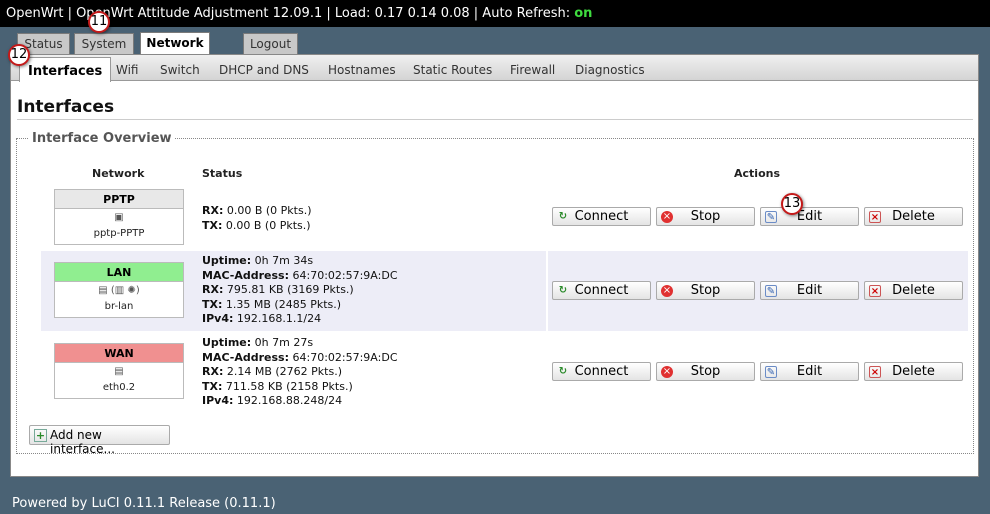 This screenshot has width=990, height=514. I want to click on callout-marker: 12, so click(19, 55).